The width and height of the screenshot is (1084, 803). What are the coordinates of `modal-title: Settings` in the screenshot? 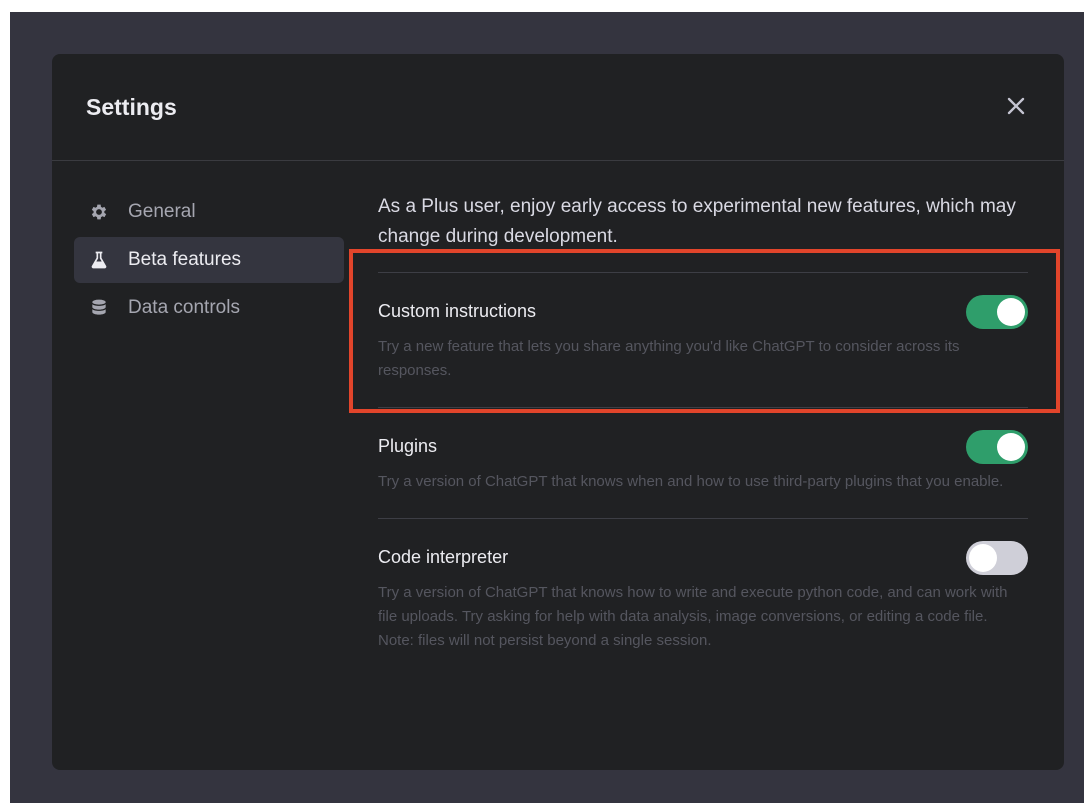 It's located at (131, 107).